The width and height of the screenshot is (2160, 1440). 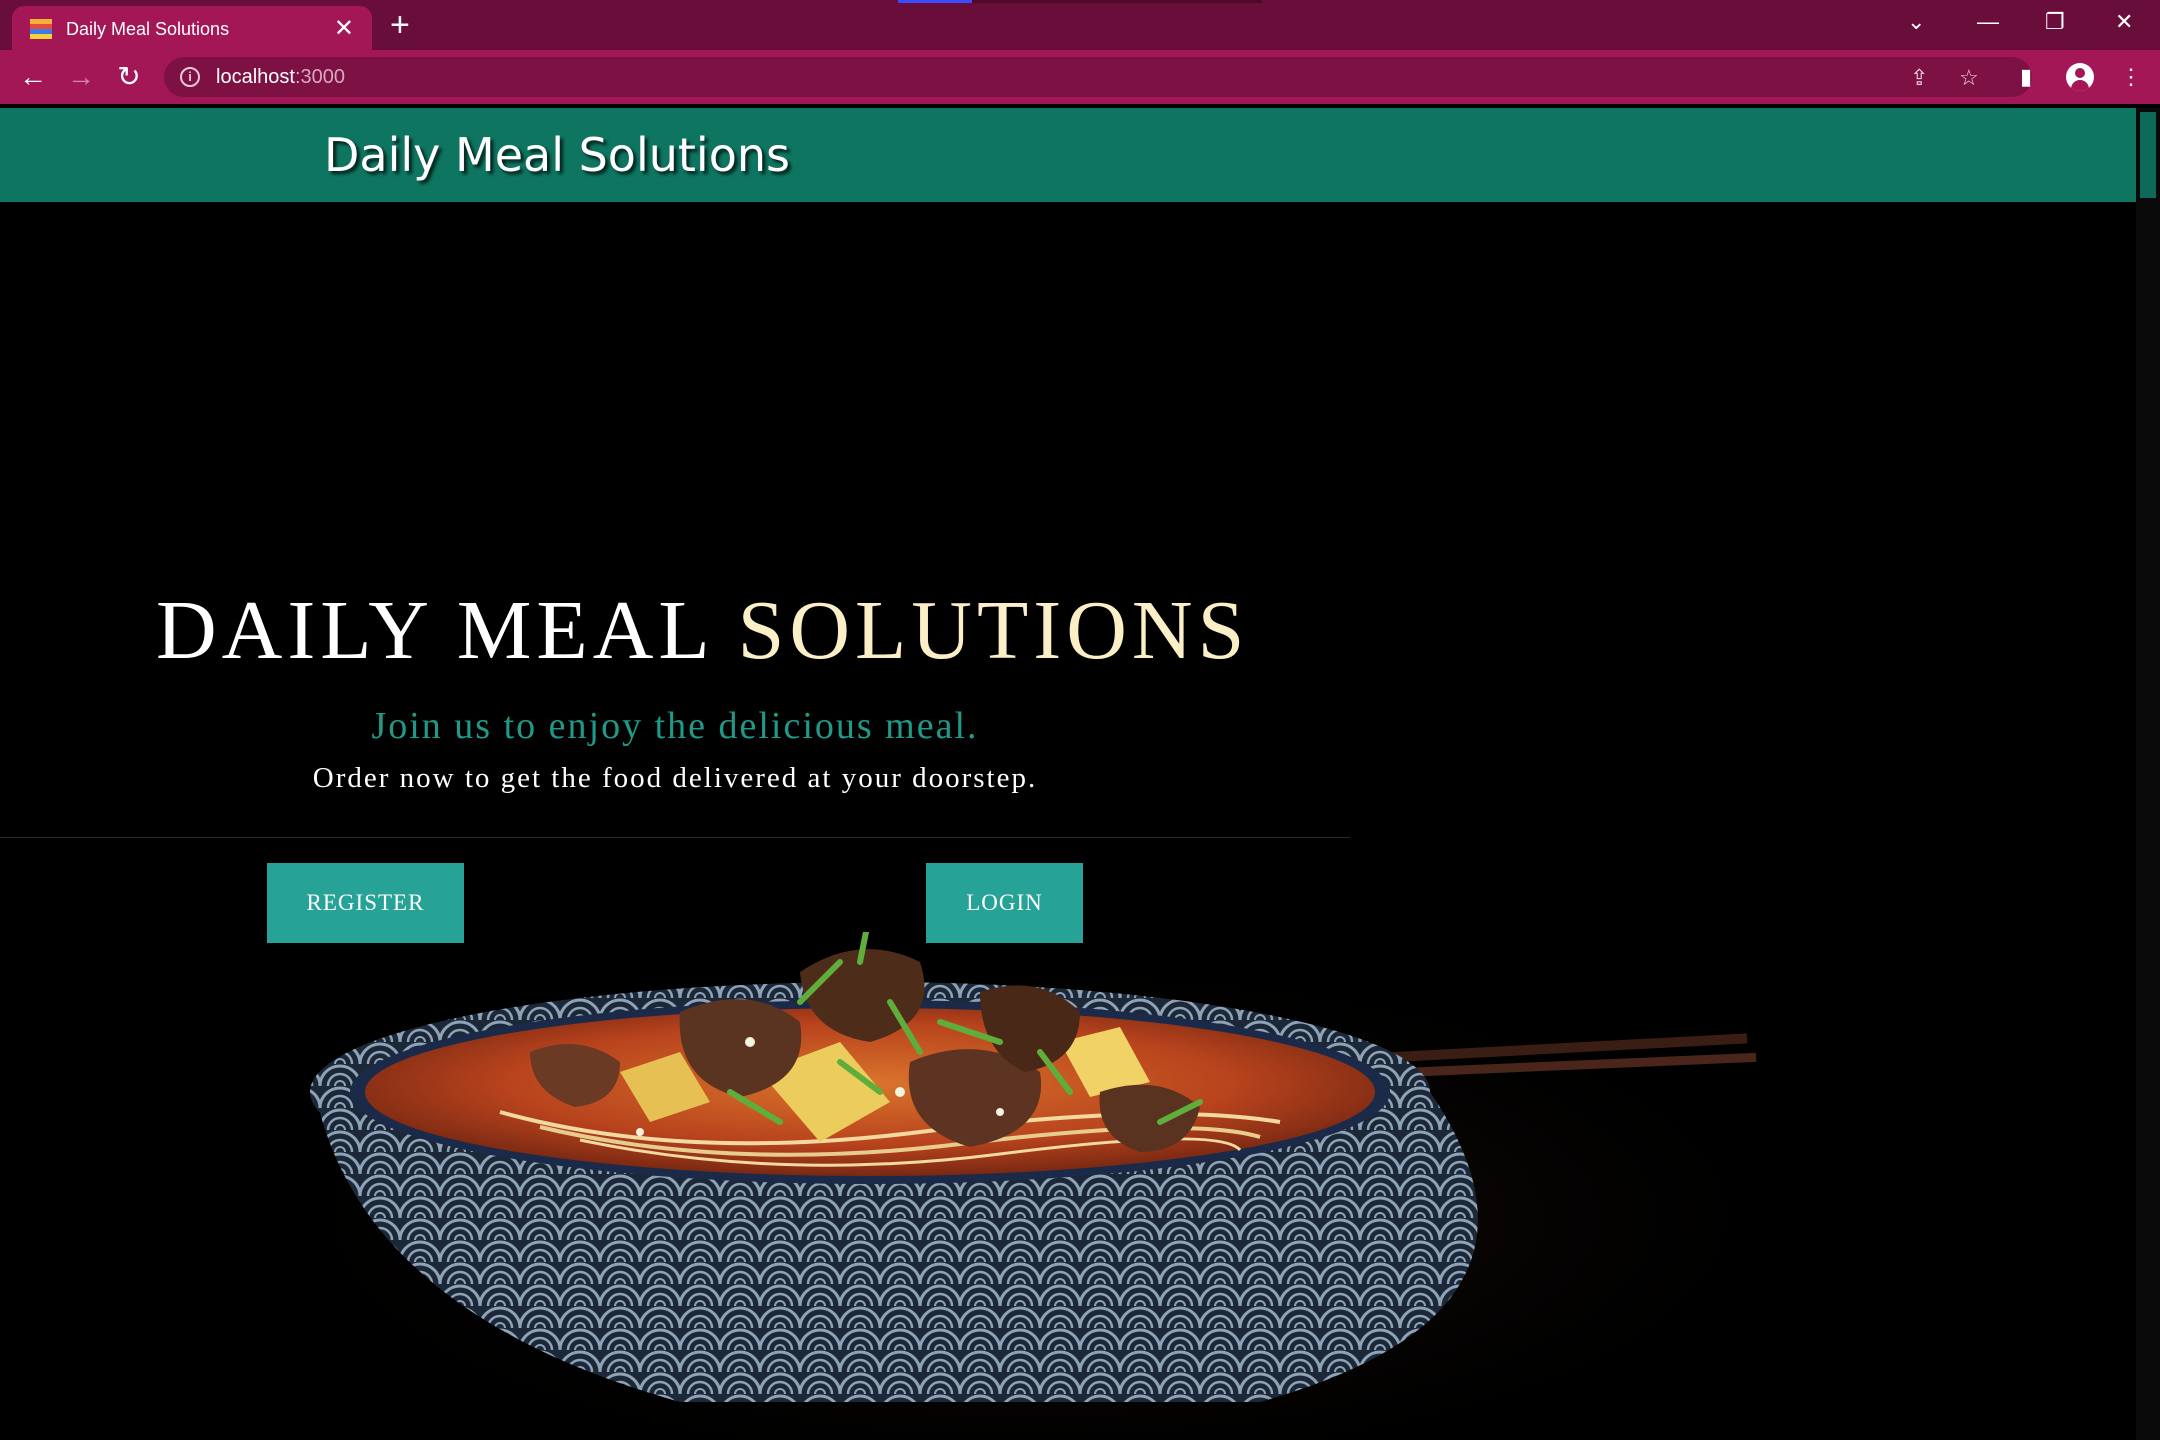 What do you see at coordinates (255, 76) in the screenshot?
I see `url-host: localhost` at bounding box center [255, 76].